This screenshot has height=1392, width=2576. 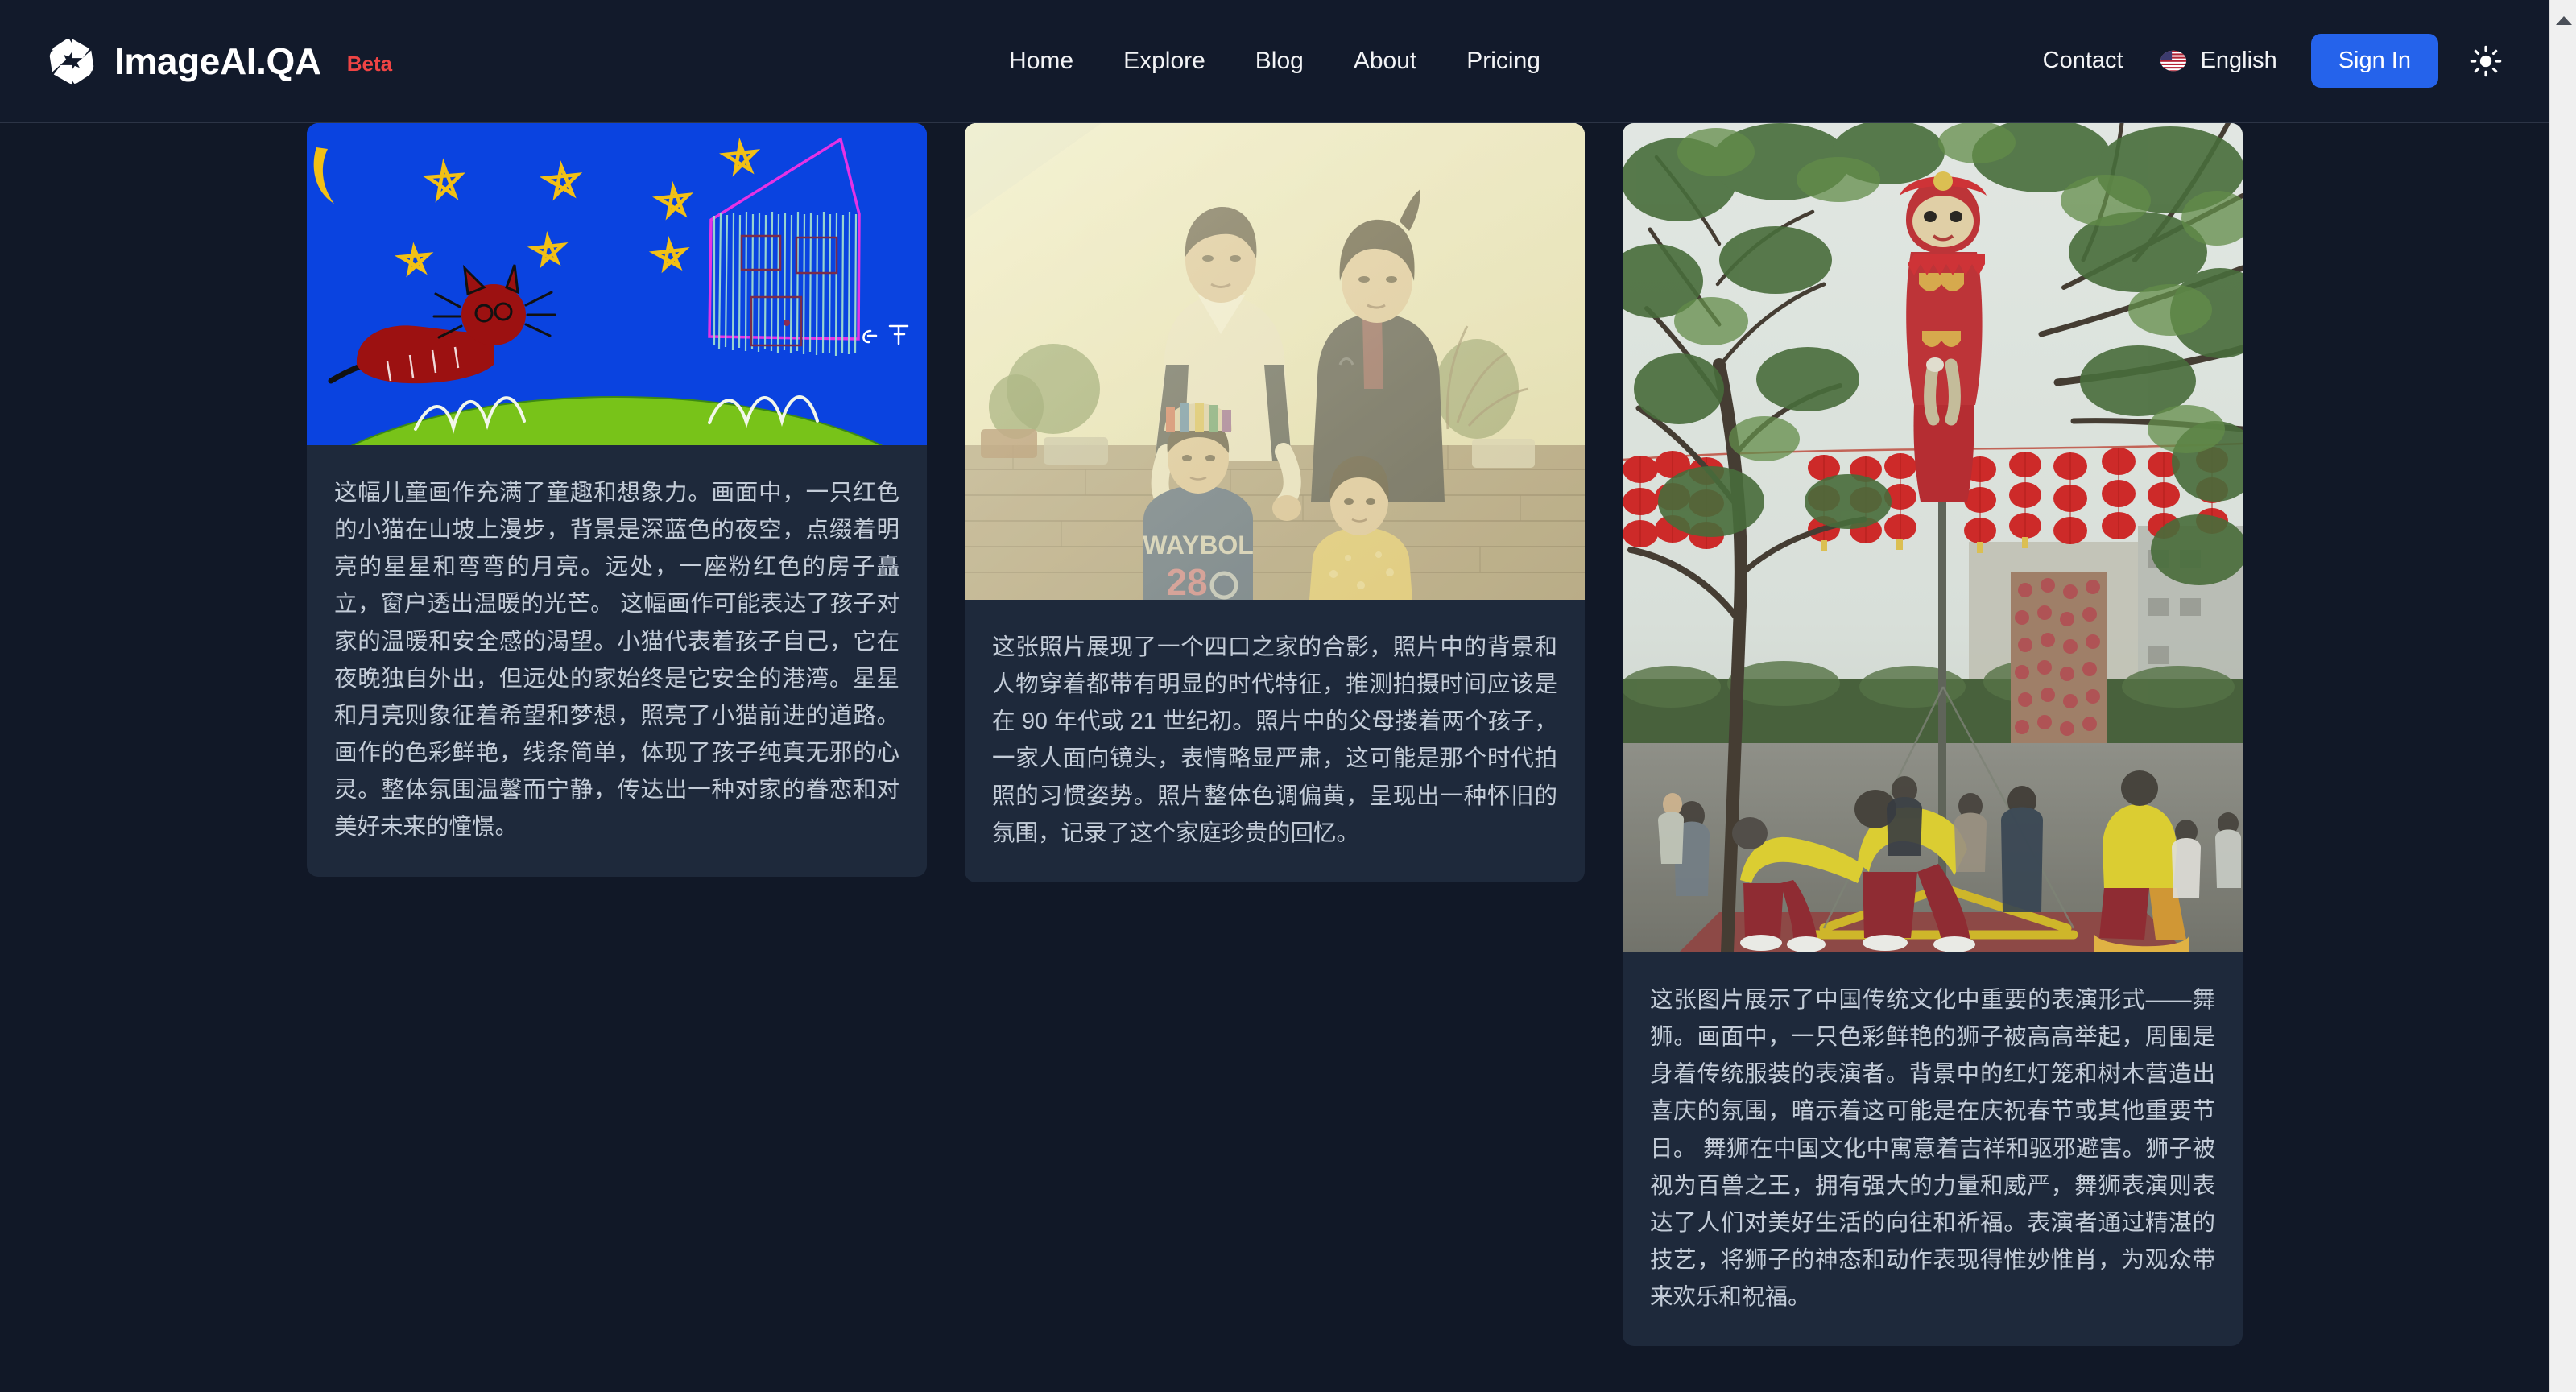 I want to click on us-flag-icon, so click(x=2173, y=61).